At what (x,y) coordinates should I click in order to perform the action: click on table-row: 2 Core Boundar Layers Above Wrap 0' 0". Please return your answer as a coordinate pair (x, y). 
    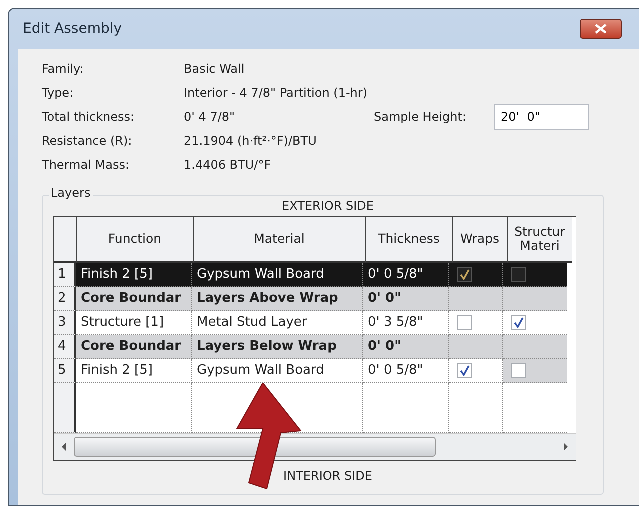
    Looking at the image, I should click on (315, 299).